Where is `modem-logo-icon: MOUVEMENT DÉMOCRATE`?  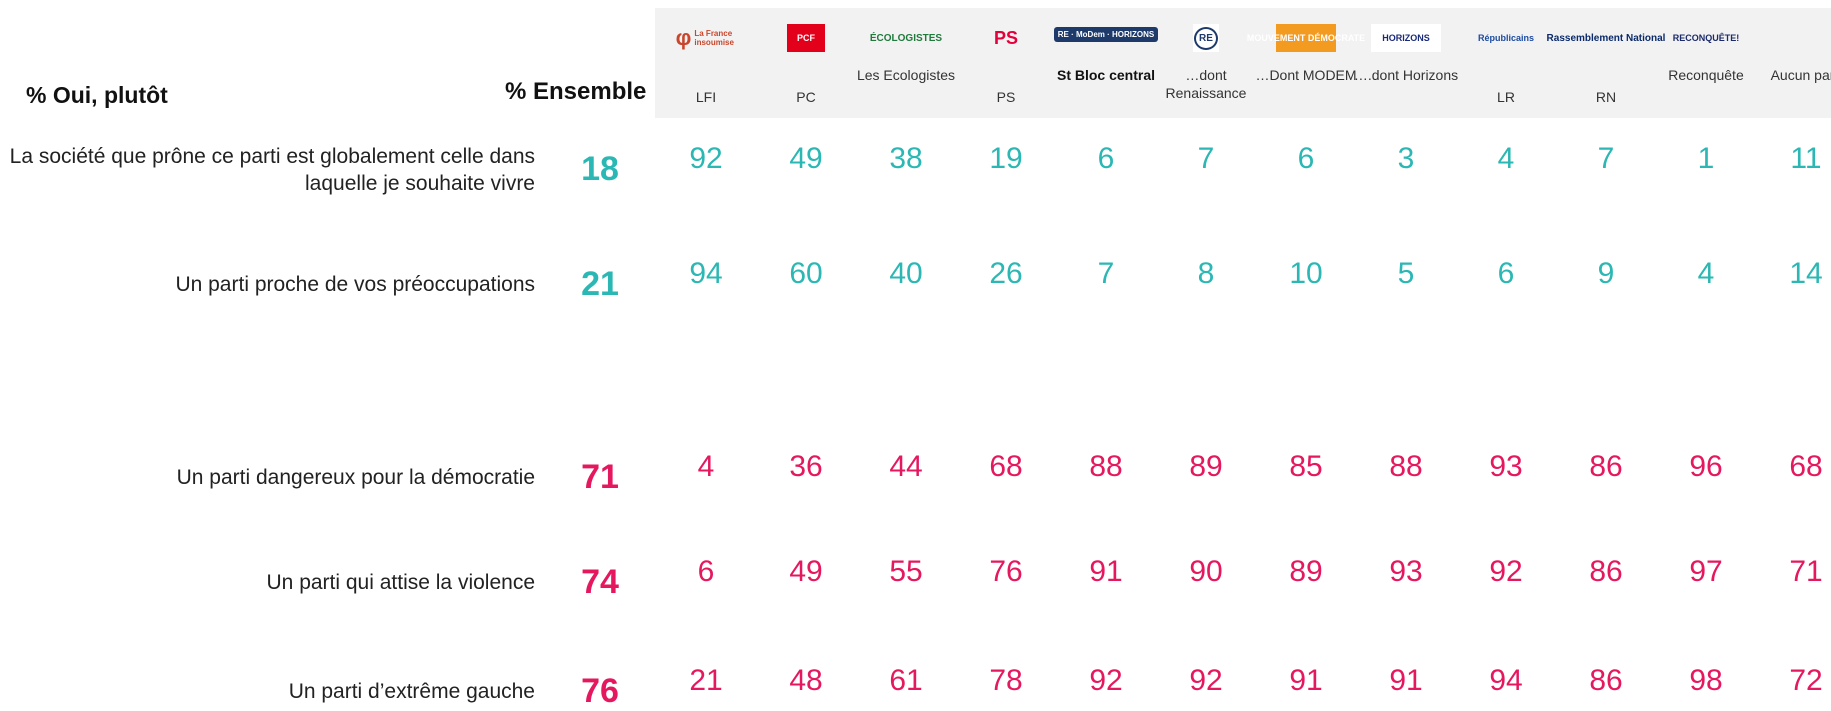 modem-logo-icon: MOUVEMENT DÉMOCRATE is located at coordinates (1306, 38).